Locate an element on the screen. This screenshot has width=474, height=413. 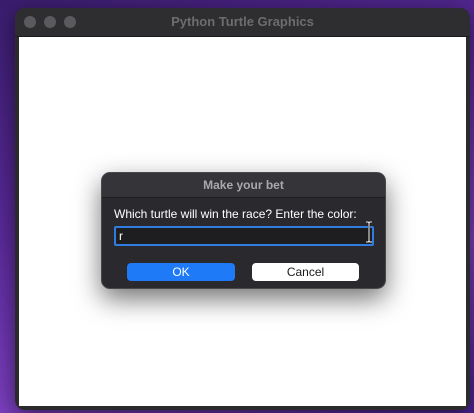
window-titlebar: Python Turtle Graphics is located at coordinates (242, 22).